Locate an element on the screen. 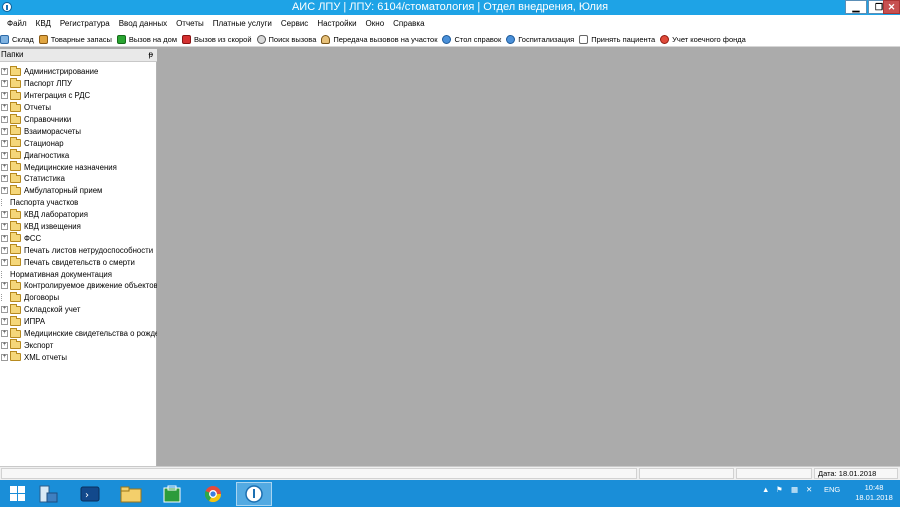 Image resolution: width=900 pixels, height=507 pixels. tree-item: + Печать листов нетрудоспособности is located at coordinates (78, 250).